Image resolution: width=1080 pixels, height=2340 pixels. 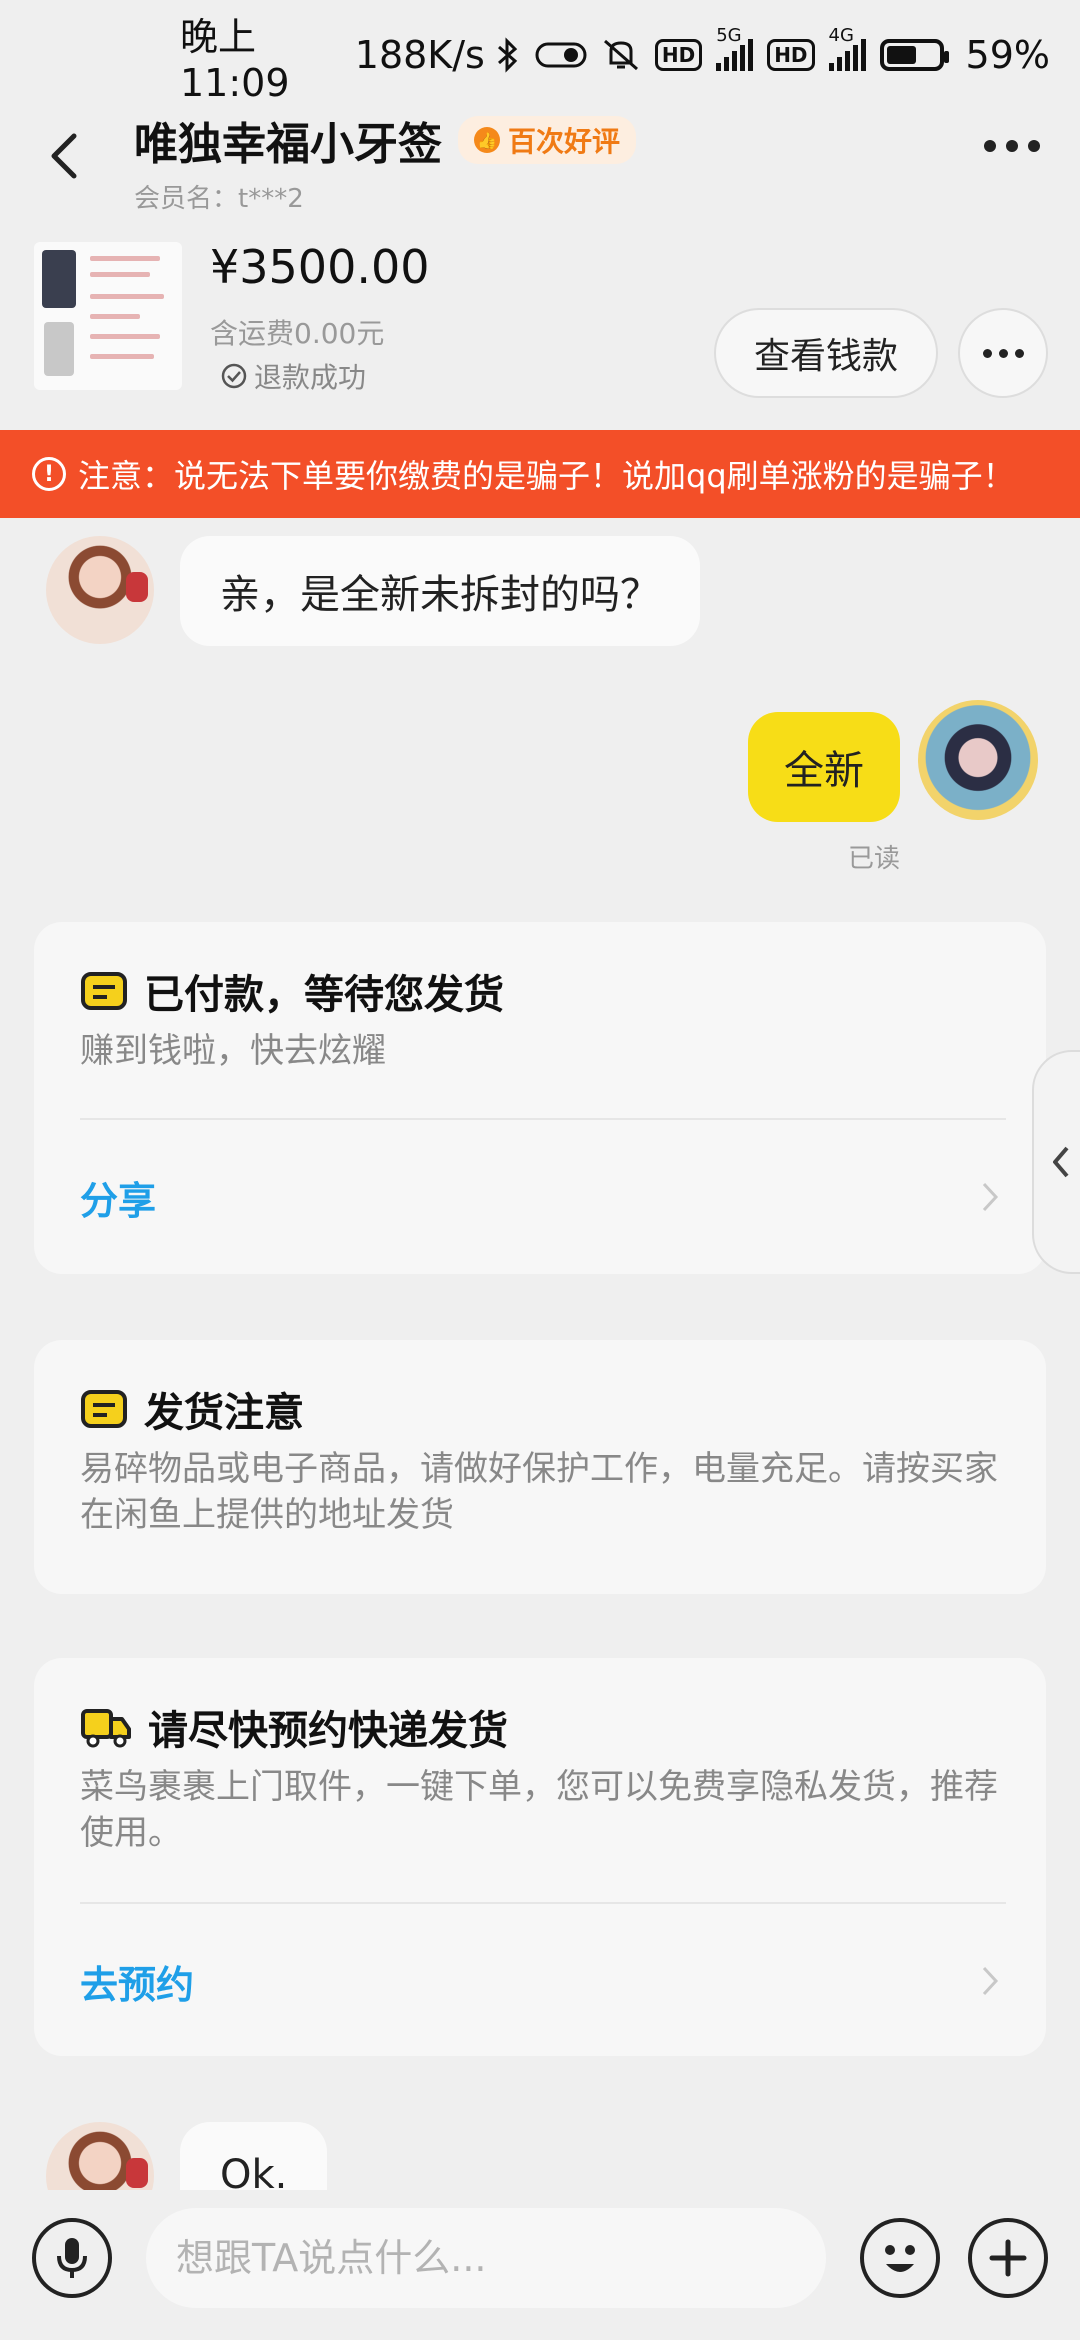 I want to click on status-net-speed: 188K/s, so click(x=419, y=55).